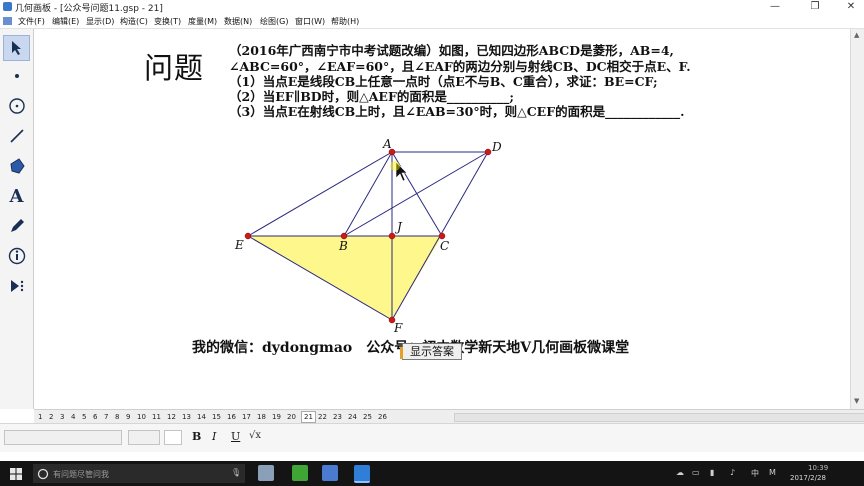 The height and width of the screenshot is (486, 864). What do you see at coordinates (368, 194) in the screenshot?
I see `segment-ab` at bounding box center [368, 194].